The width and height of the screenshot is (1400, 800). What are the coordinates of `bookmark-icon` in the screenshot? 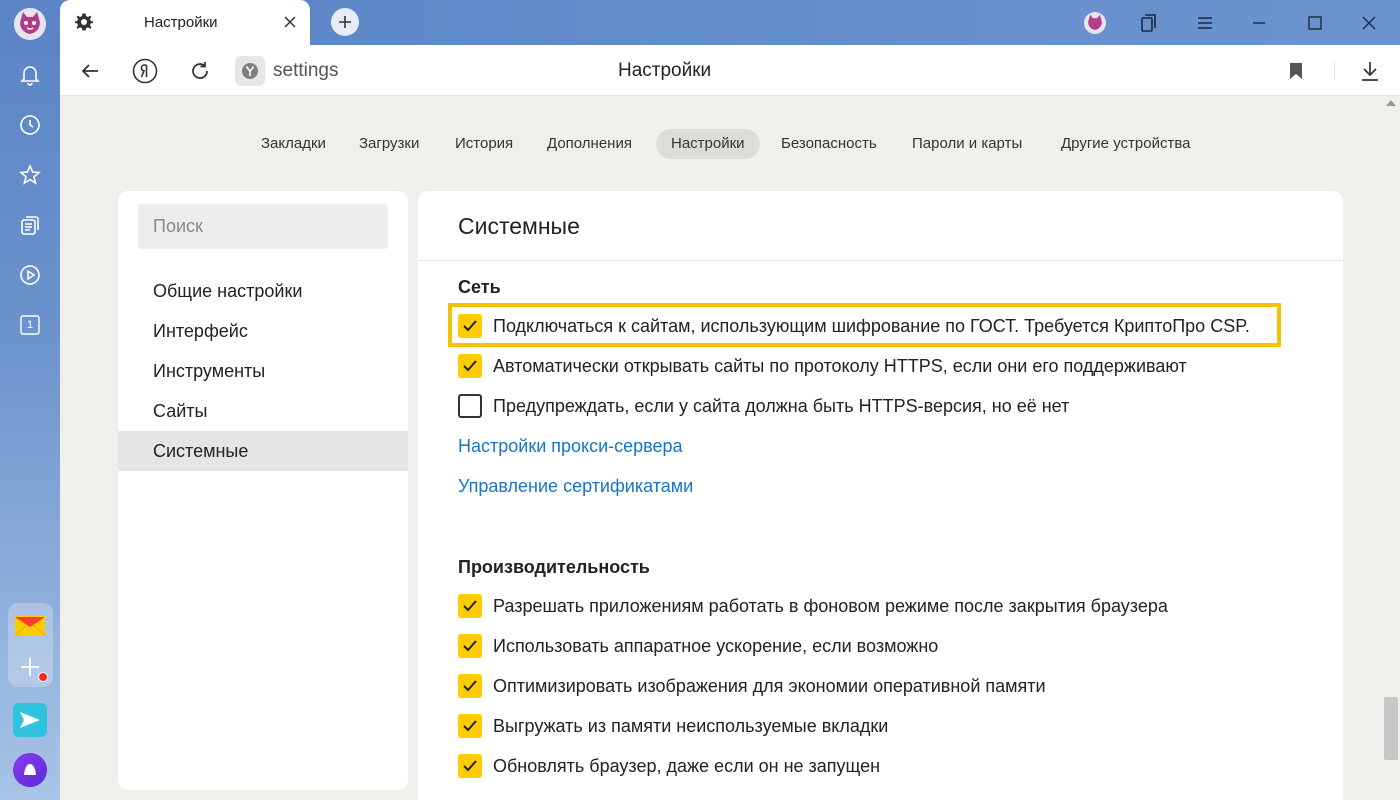 It's located at (1296, 71).